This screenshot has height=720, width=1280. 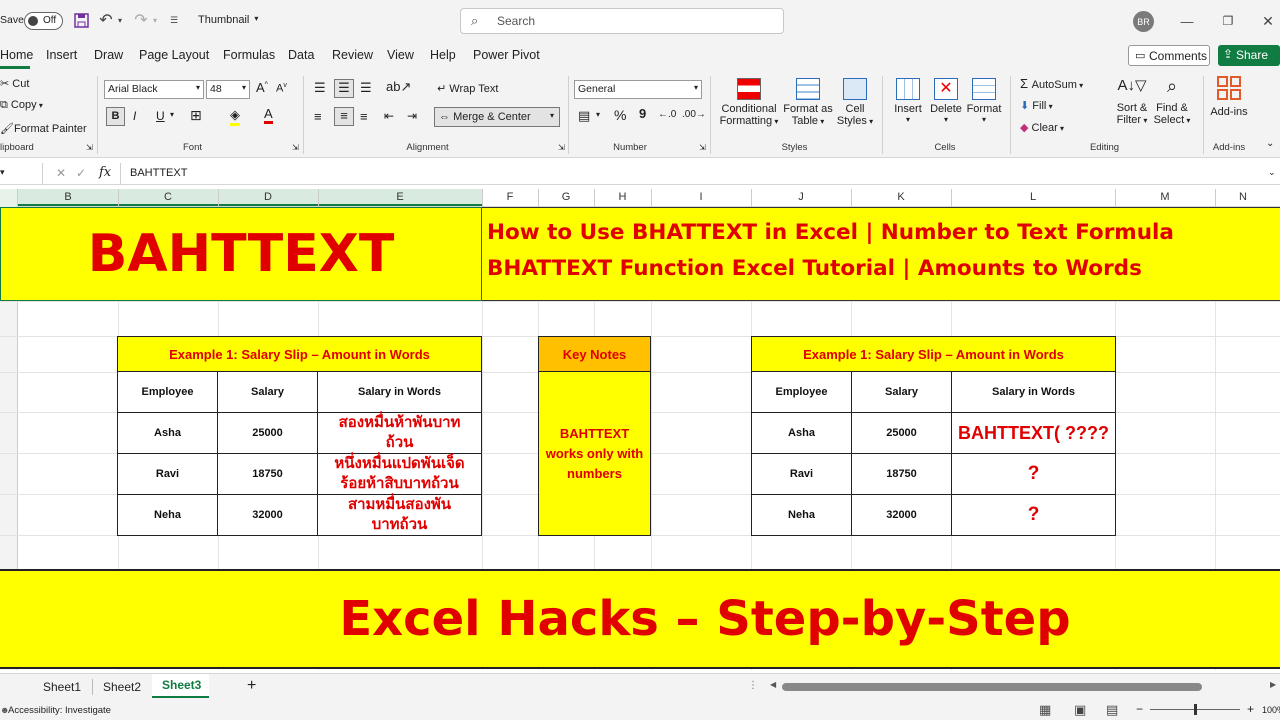 What do you see at coordinates (364, 116) in the screenshot?
I see `align-right-icon: ≡` at bounding box center [364, 116].